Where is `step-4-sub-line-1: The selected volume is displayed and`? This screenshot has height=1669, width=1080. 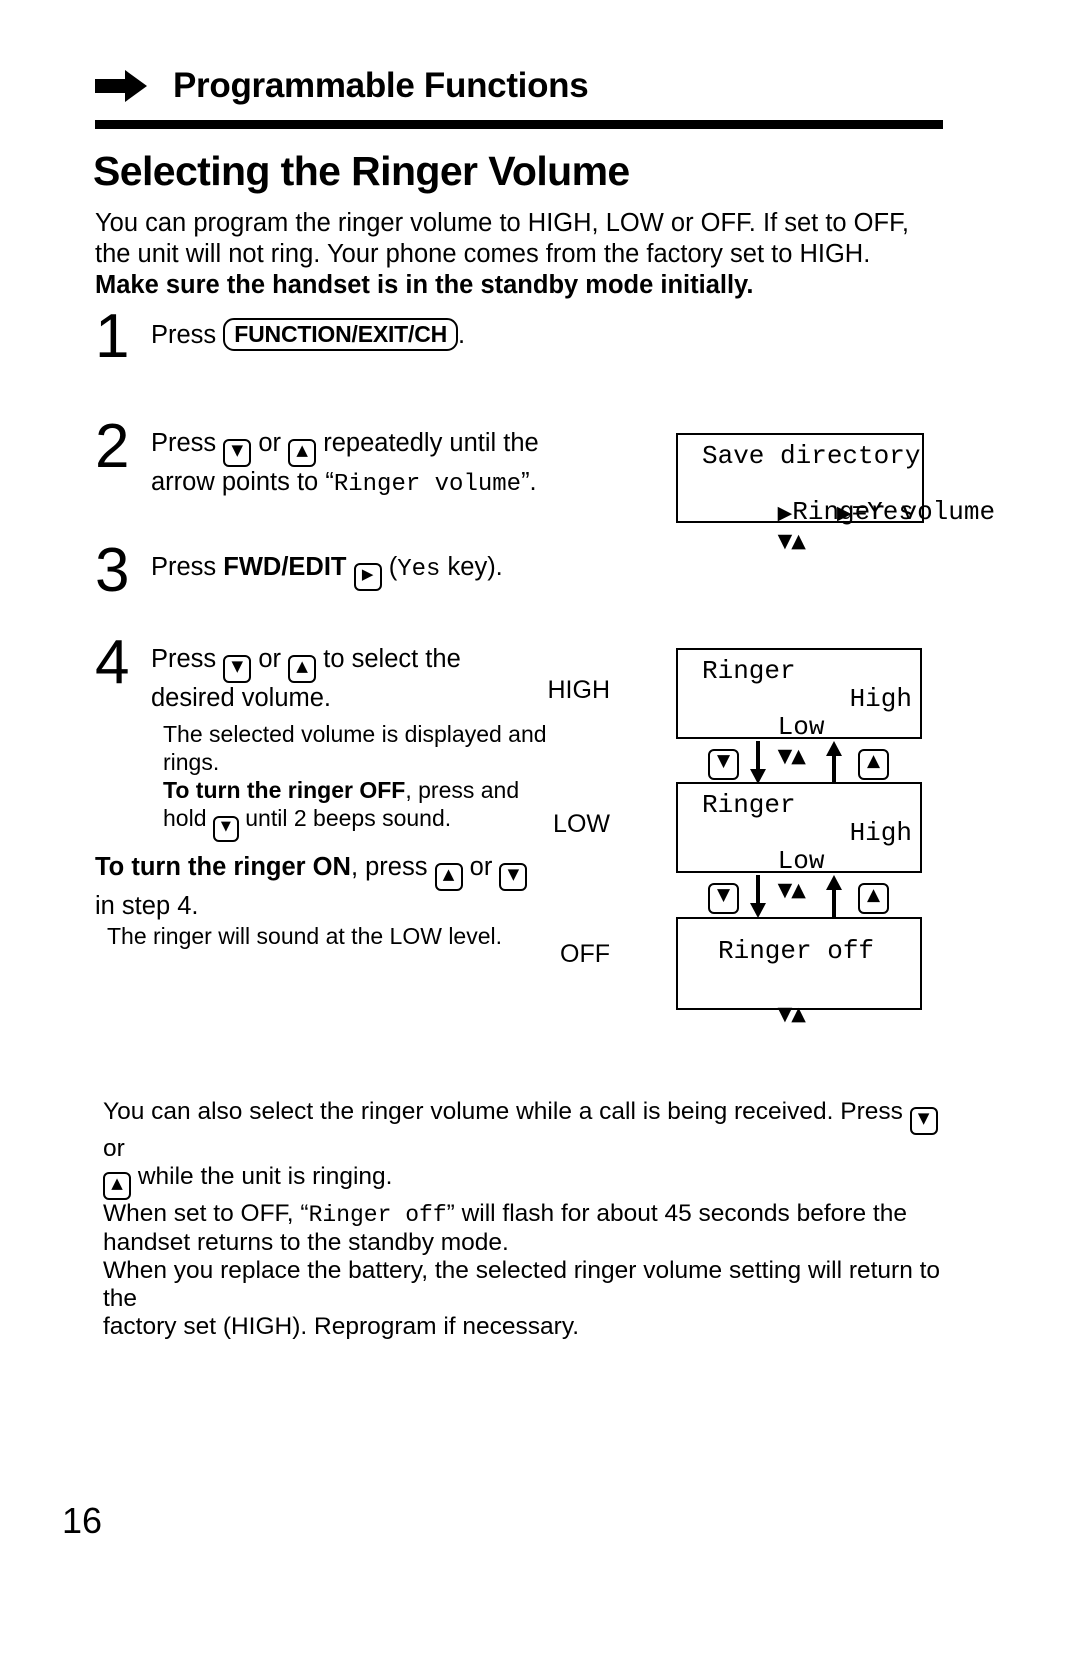 step-4-sub-line-1: The selected volume is displayed and is located at coordinates (355, 734).